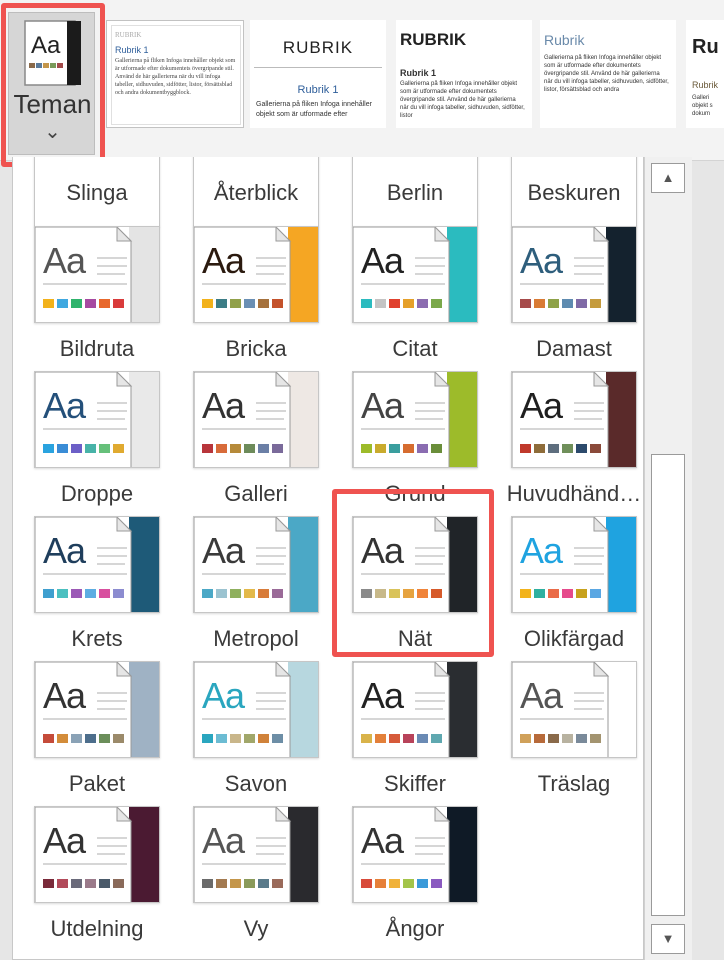  I want to click on theme-item: Aa Nät, so click(415, 586).